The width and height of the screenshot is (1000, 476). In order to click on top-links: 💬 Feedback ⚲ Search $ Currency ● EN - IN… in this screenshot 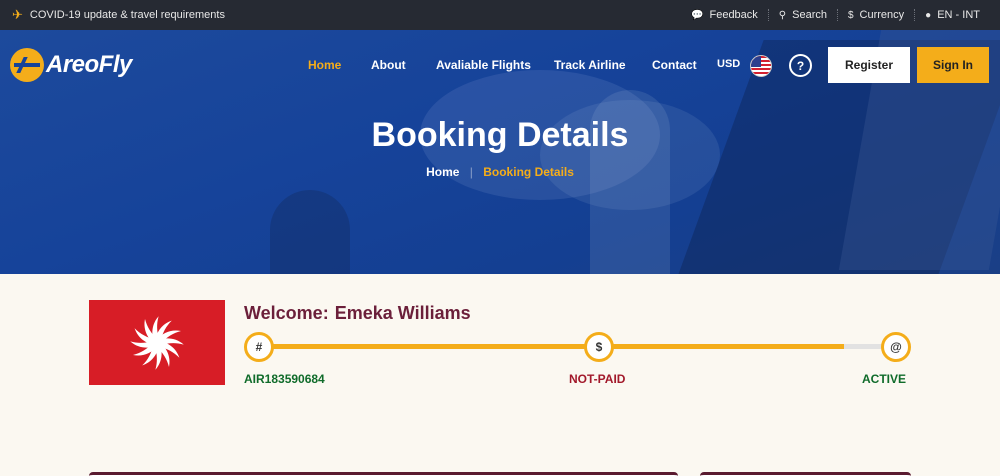, I will do `click(835, 15)`.